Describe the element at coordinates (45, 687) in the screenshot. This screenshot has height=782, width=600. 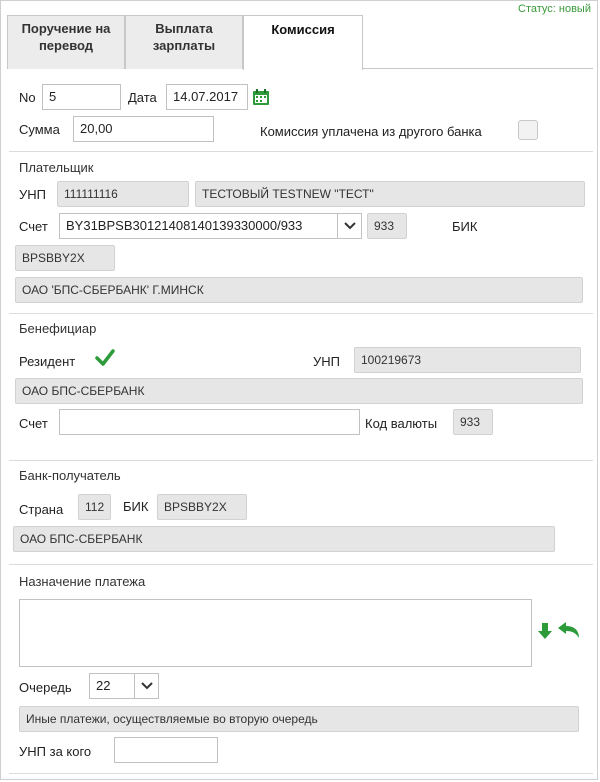
I see `queue-label: Очередь` at that location.